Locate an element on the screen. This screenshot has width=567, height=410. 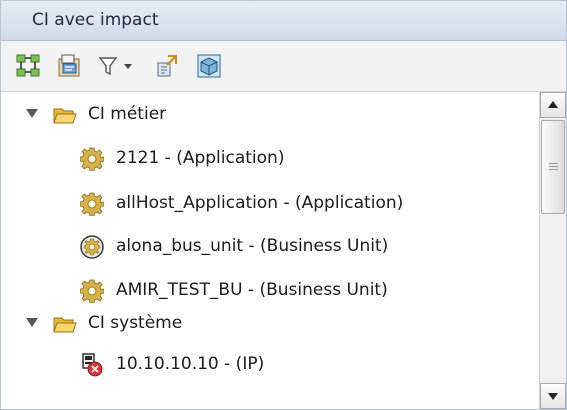
export-button is located at coordinates (167, 66).